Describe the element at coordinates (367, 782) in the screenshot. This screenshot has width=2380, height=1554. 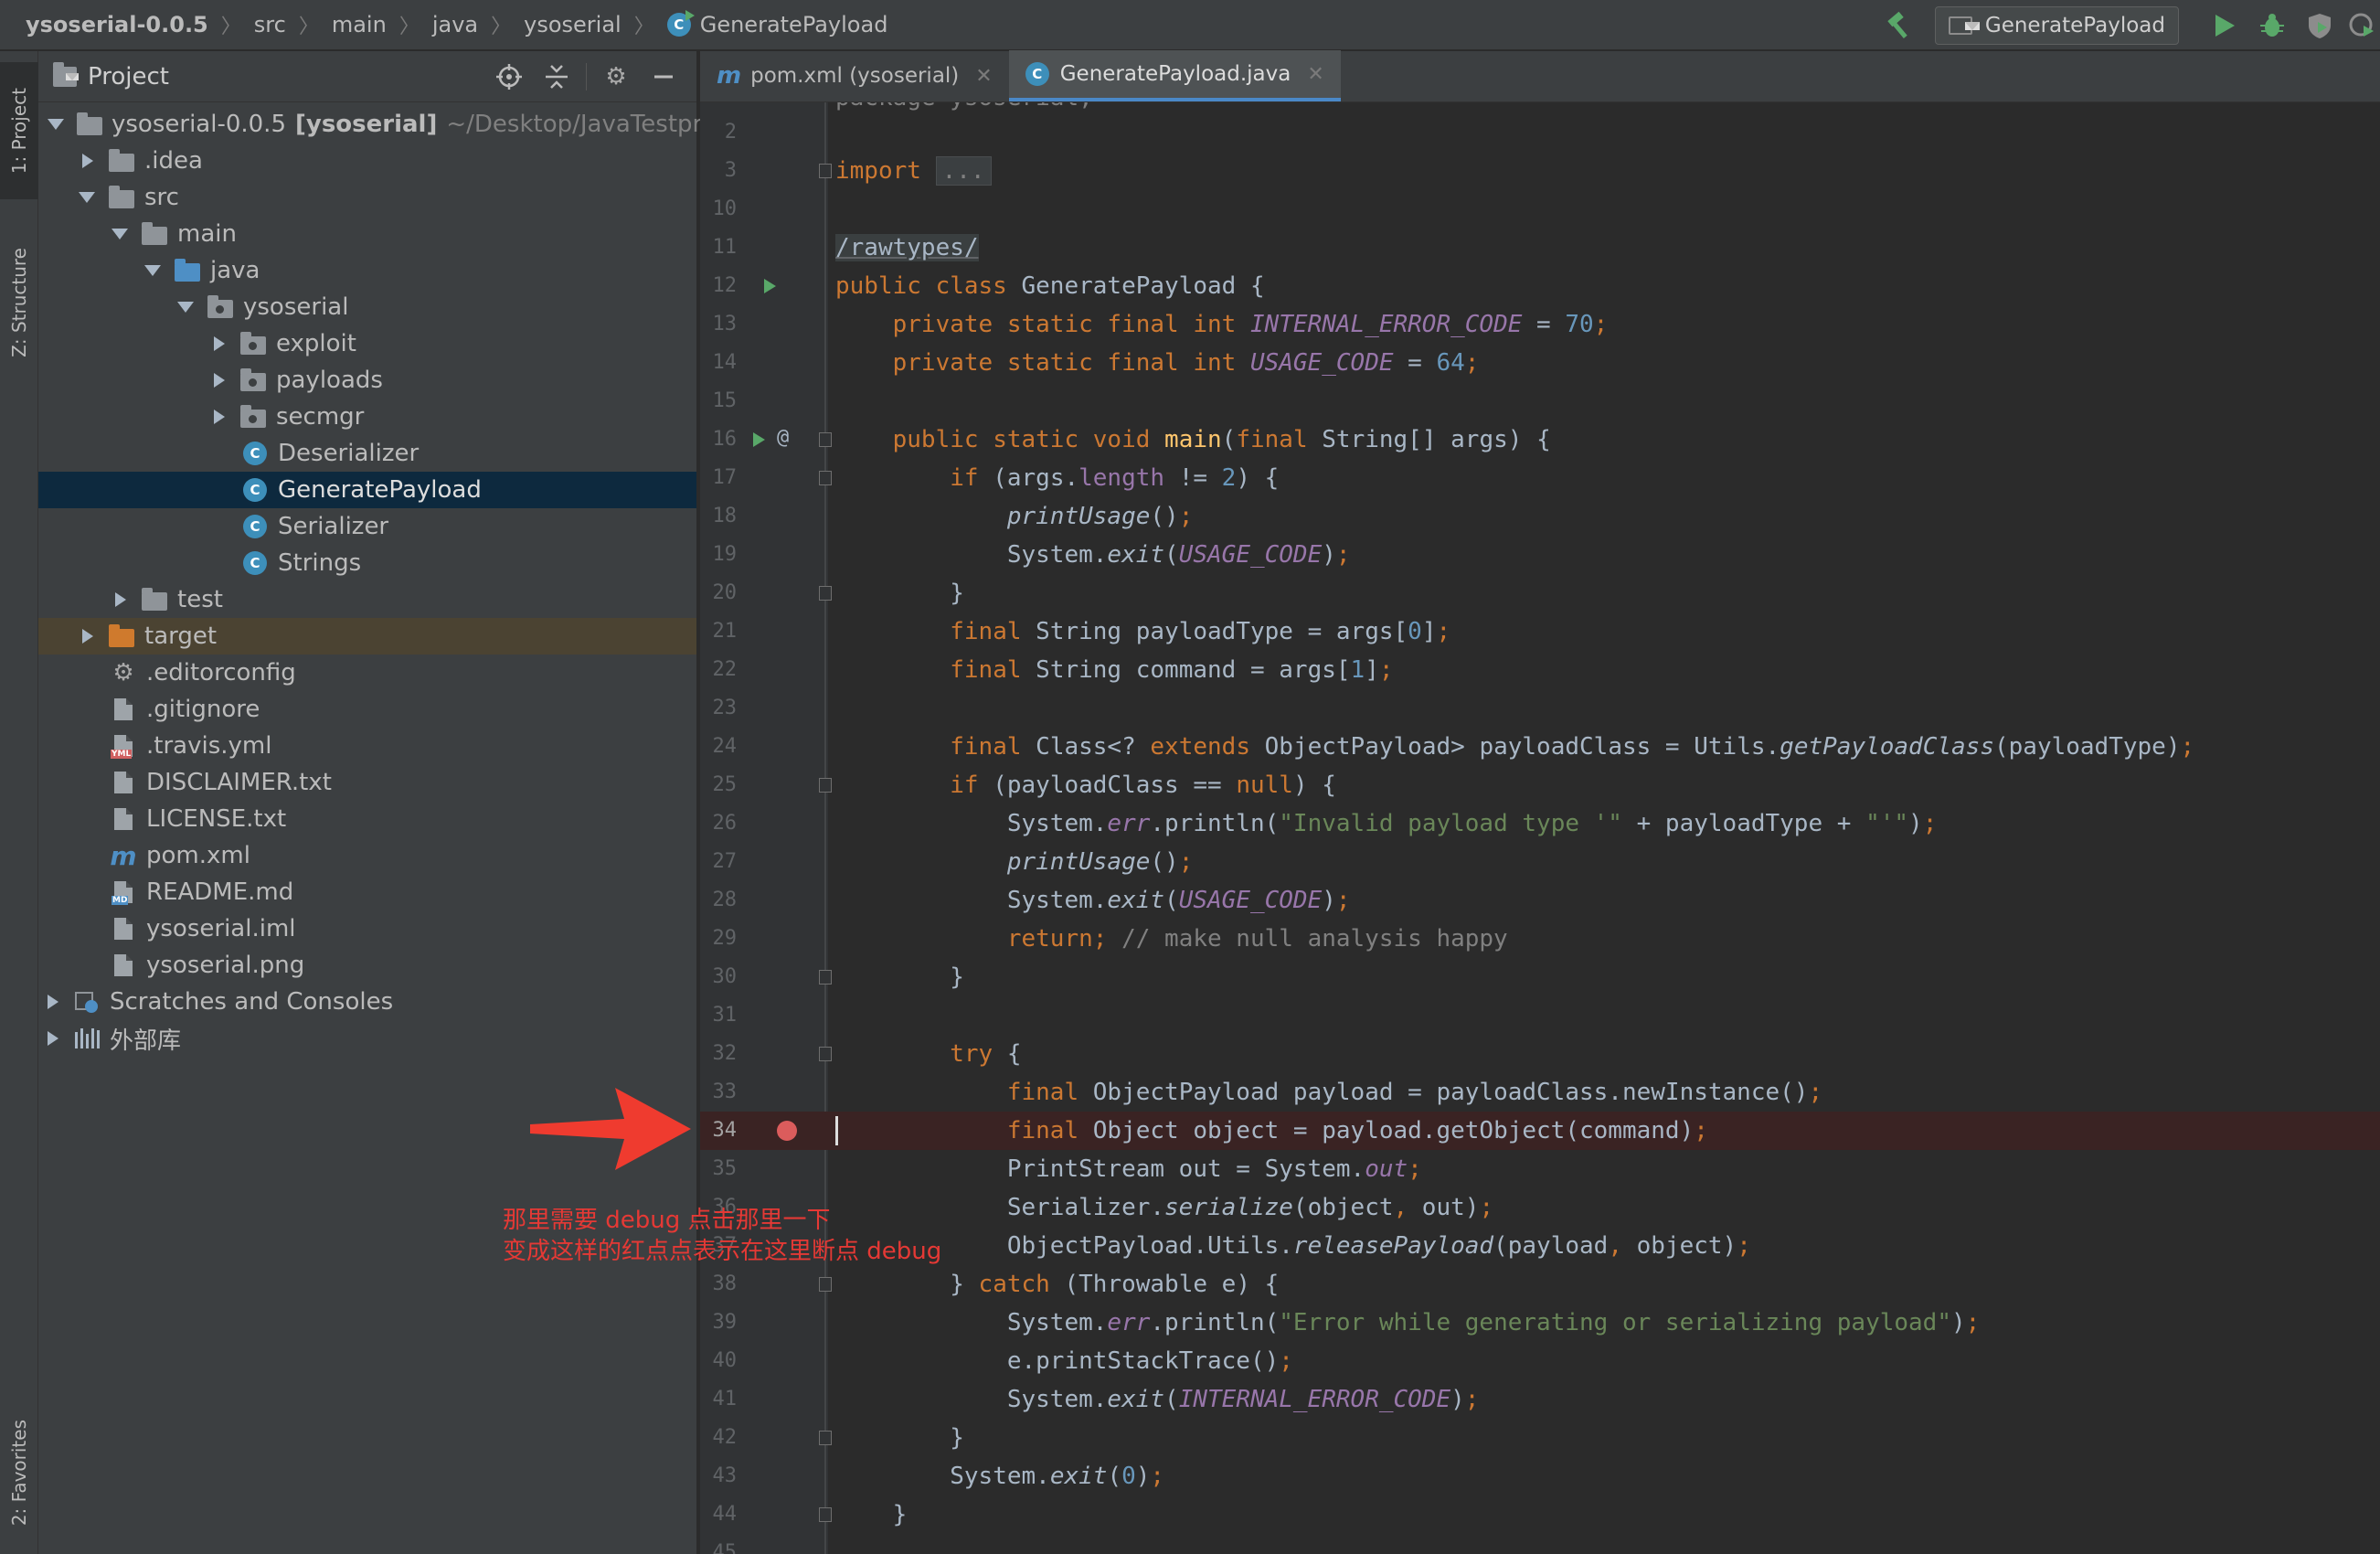
I see `tree-item-disclaimer: DISCLAIMER.txt` at that location.